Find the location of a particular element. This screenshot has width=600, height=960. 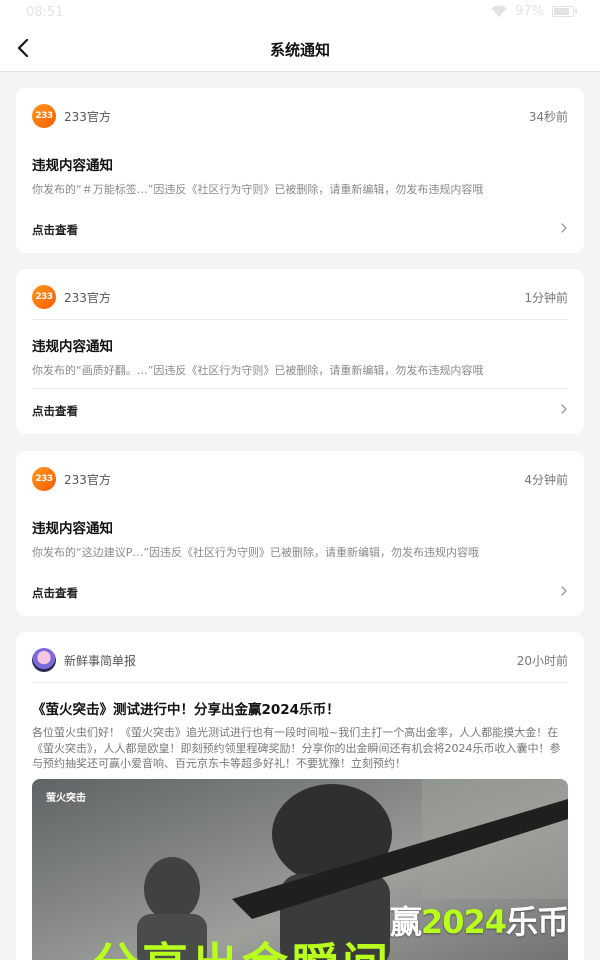

news-title: 《萤火突击》测试进行中！分享出金赢2024乐币！ is located at coordinates (186, 710).